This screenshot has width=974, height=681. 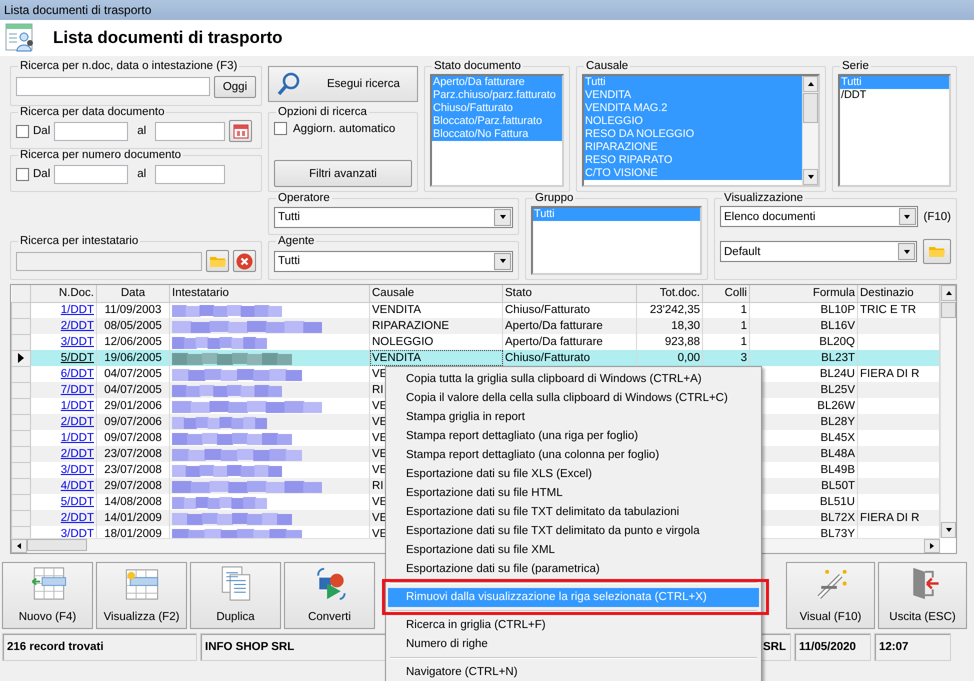 What do you see at coordinates (832, 647) in the screenshot?
I see `status-panel: 11/05/2020` at bounding box center [832, 647].